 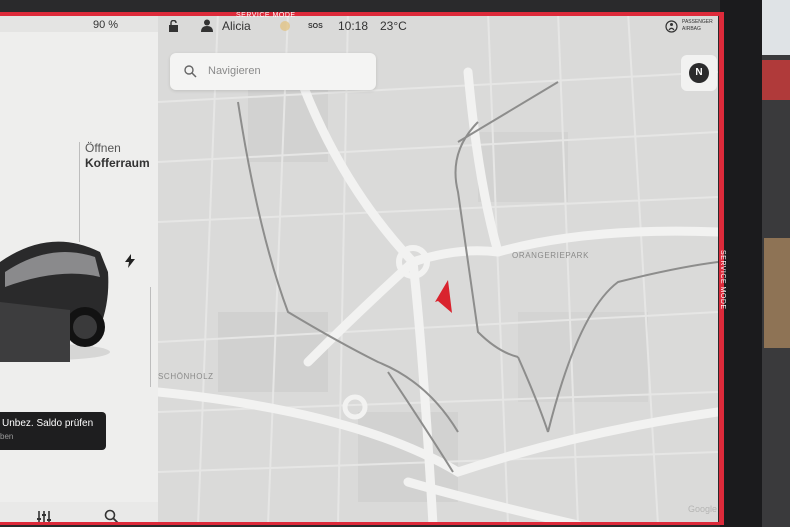 What do you see at coordinates (285, 26) in the screenshot?
I see `homelink-icon` at bounding box center [285, 26].